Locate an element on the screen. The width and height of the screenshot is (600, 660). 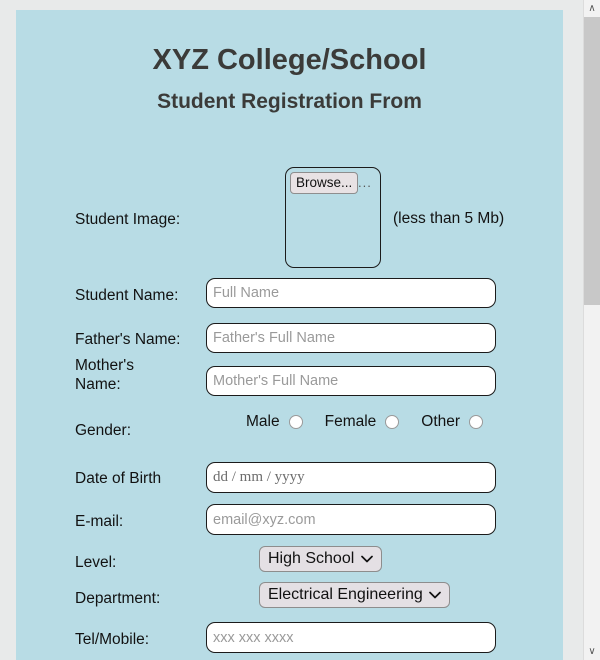
gender-option-female: Female is located at coordinates (373, 422).